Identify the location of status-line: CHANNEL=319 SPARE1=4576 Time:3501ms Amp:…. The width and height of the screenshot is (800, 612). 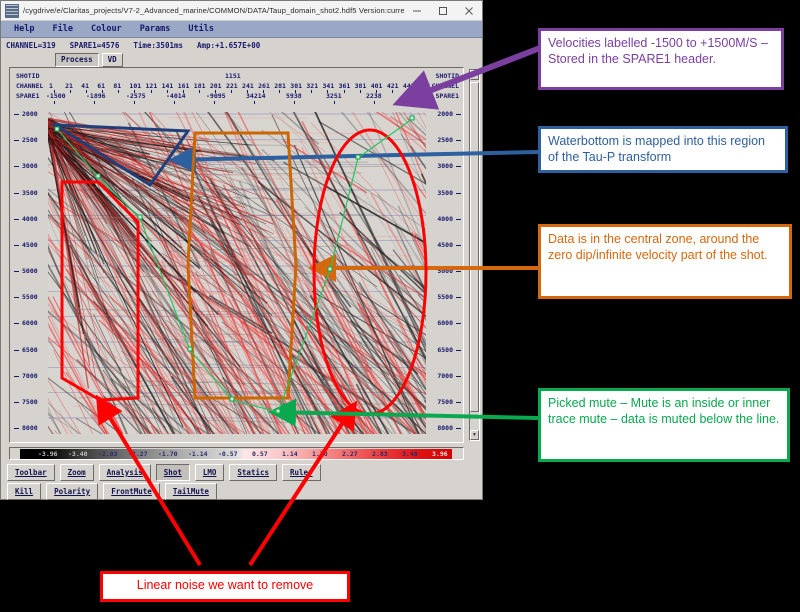
(241, 45).